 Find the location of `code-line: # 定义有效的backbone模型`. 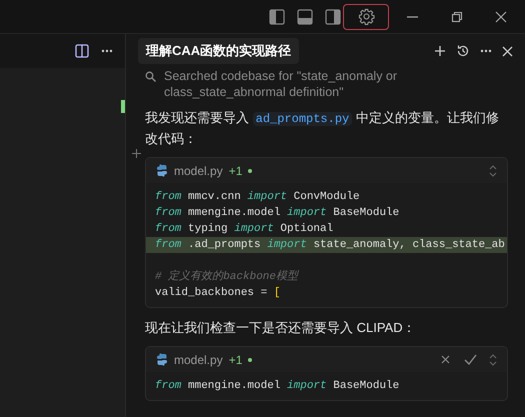

code-line: # 定义有效的backbone模型 is located at coordinates (227, 277).